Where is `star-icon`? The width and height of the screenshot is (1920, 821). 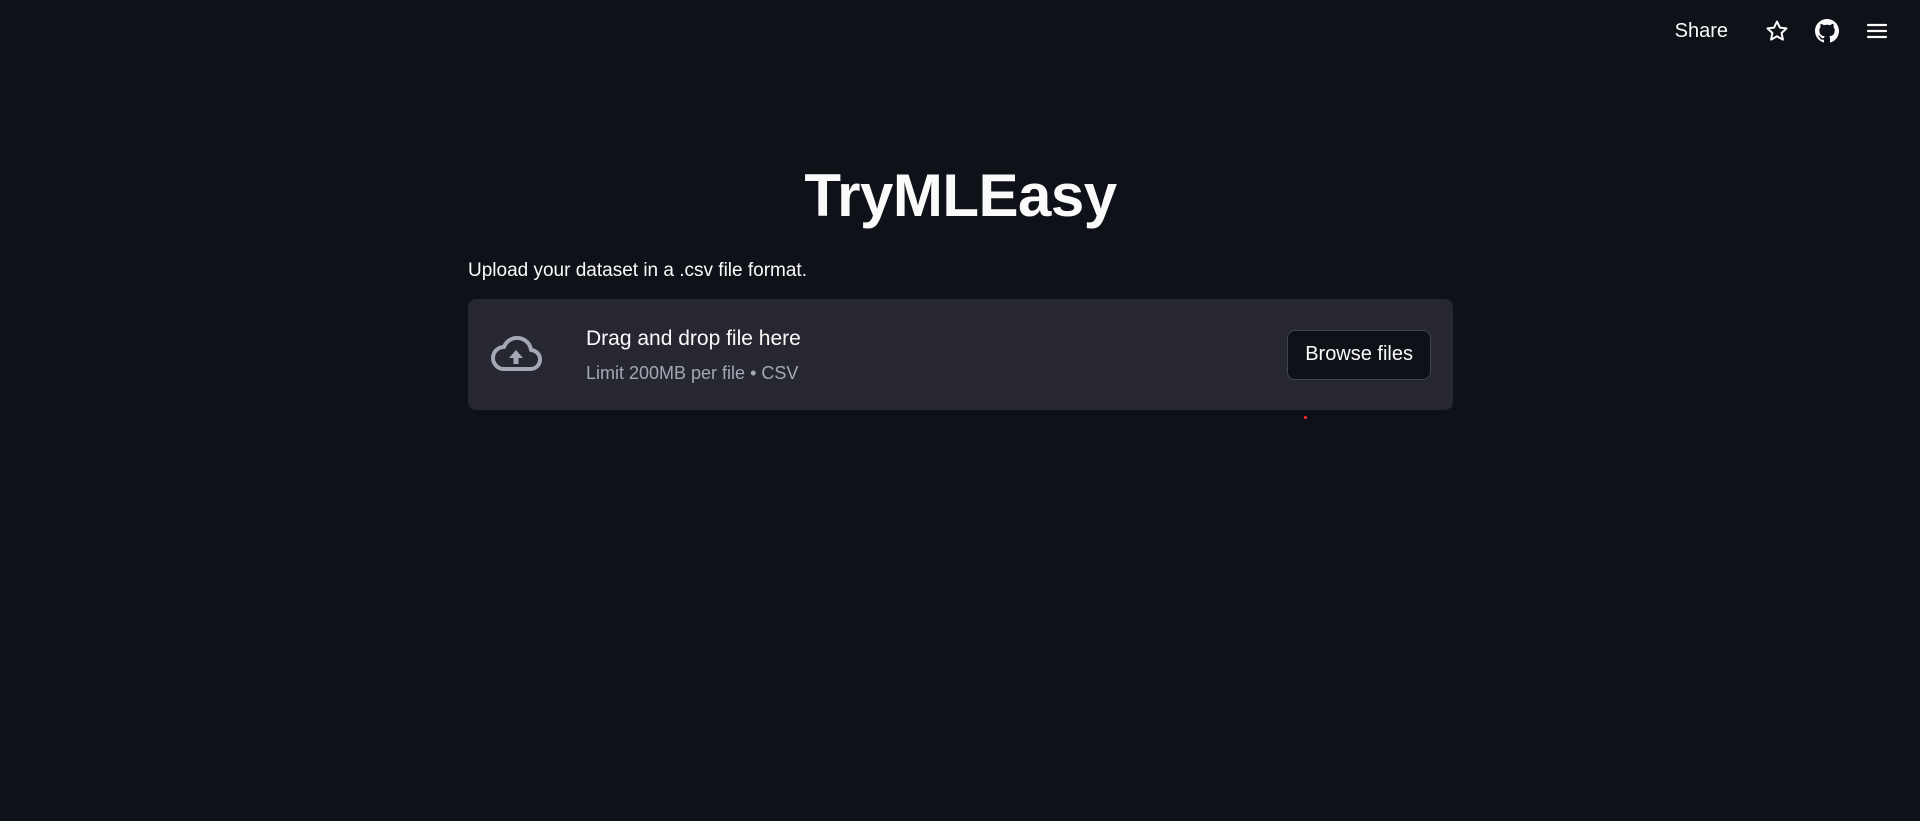 star-icon is located at coordinates (1777, 31).